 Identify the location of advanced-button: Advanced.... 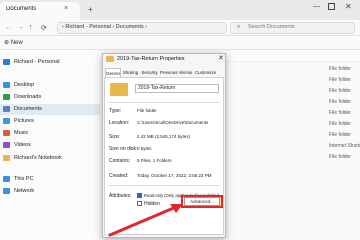
(202, 201).